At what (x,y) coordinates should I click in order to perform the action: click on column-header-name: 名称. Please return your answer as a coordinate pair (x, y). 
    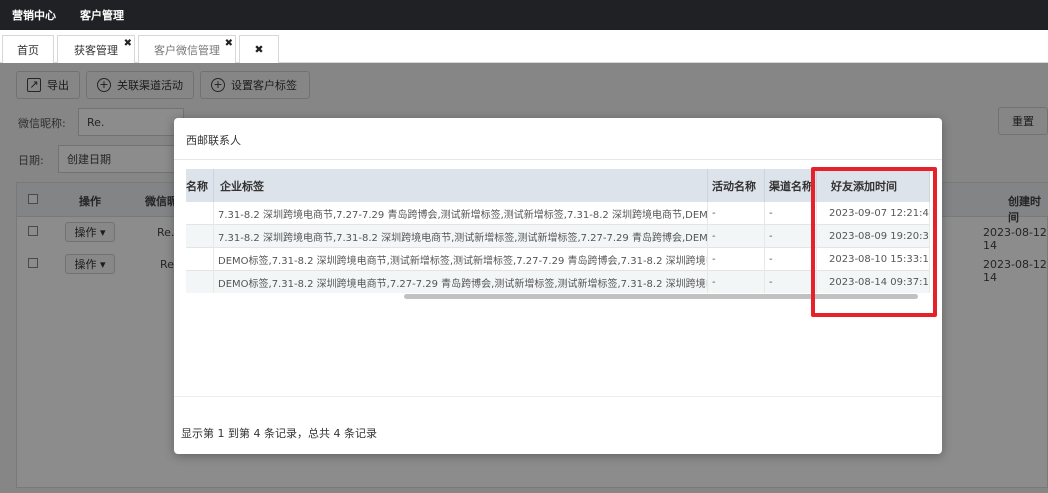
    Looking at the image, I should click on (200, 185).